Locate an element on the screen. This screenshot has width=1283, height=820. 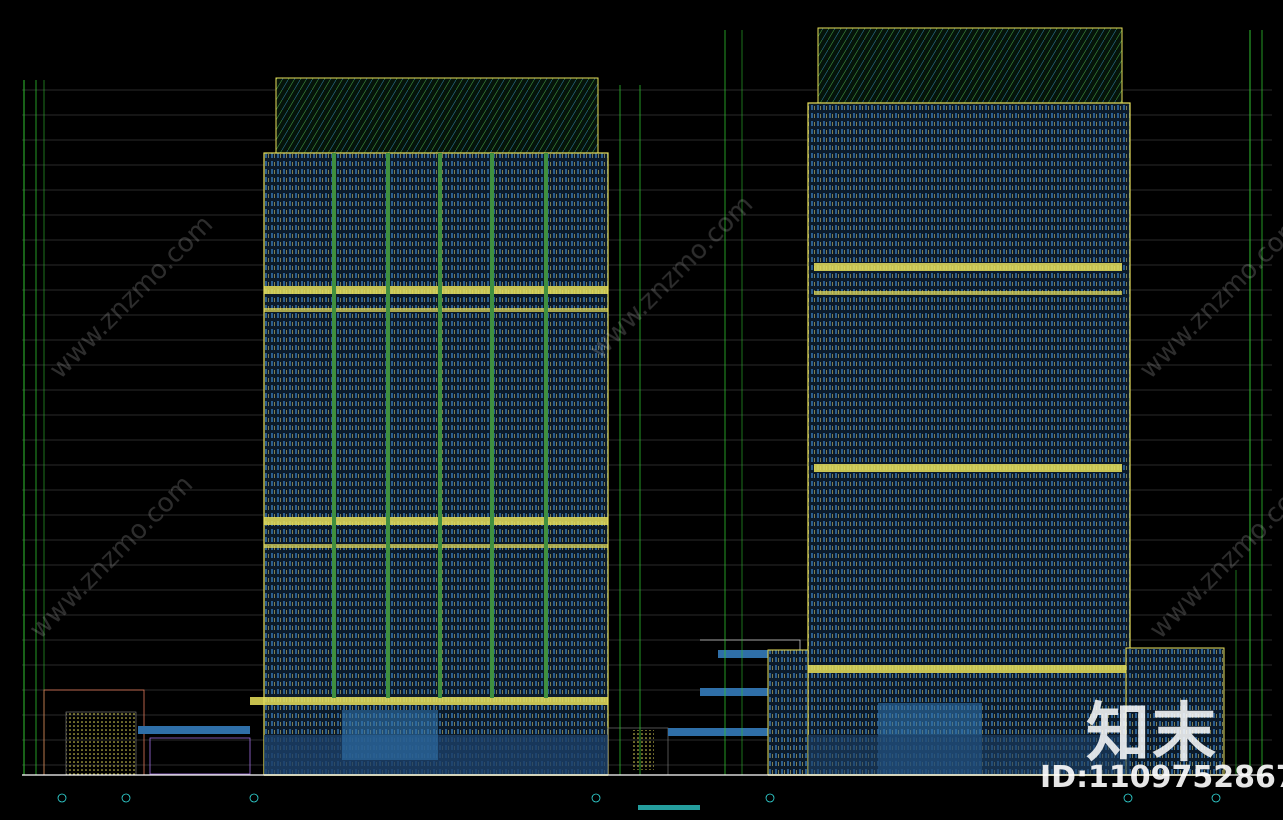
image-id-text: ID:1109752867 is located at coordinates (1161, 777).